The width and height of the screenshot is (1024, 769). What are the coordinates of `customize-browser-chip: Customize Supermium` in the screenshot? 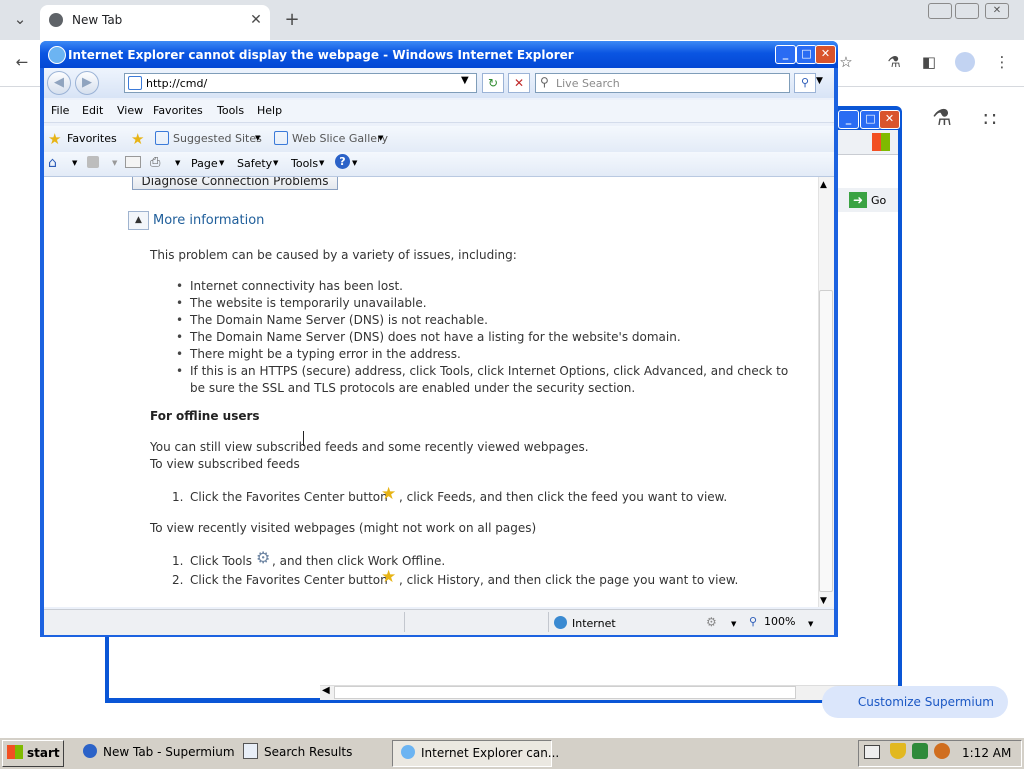 It's located at (915, 702).